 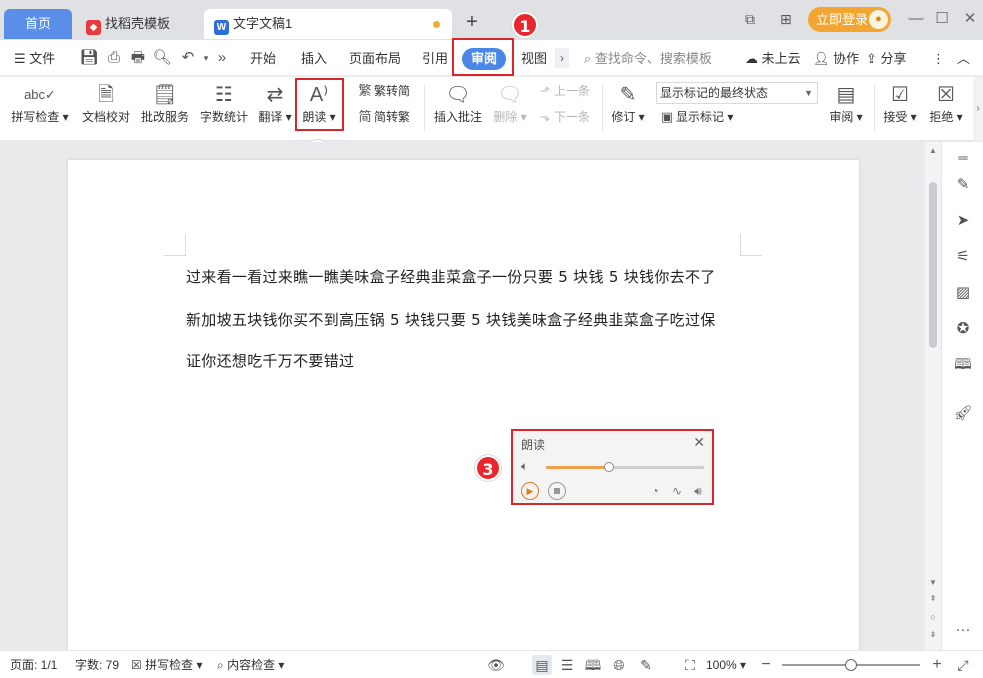 I want to click on tab-start: 开始, so click(x=263, y=59).